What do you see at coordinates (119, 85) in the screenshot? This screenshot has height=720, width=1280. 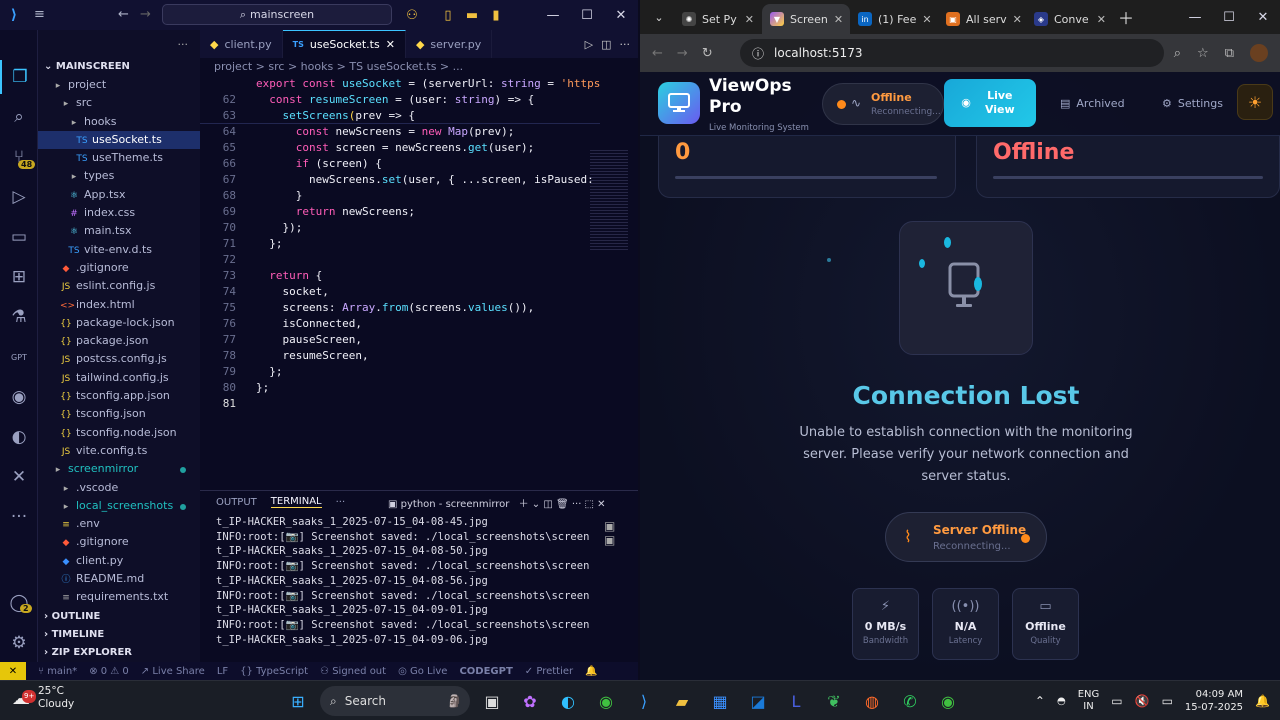 I see `tree-item: ▸ project` at bounding box center [119, 85].